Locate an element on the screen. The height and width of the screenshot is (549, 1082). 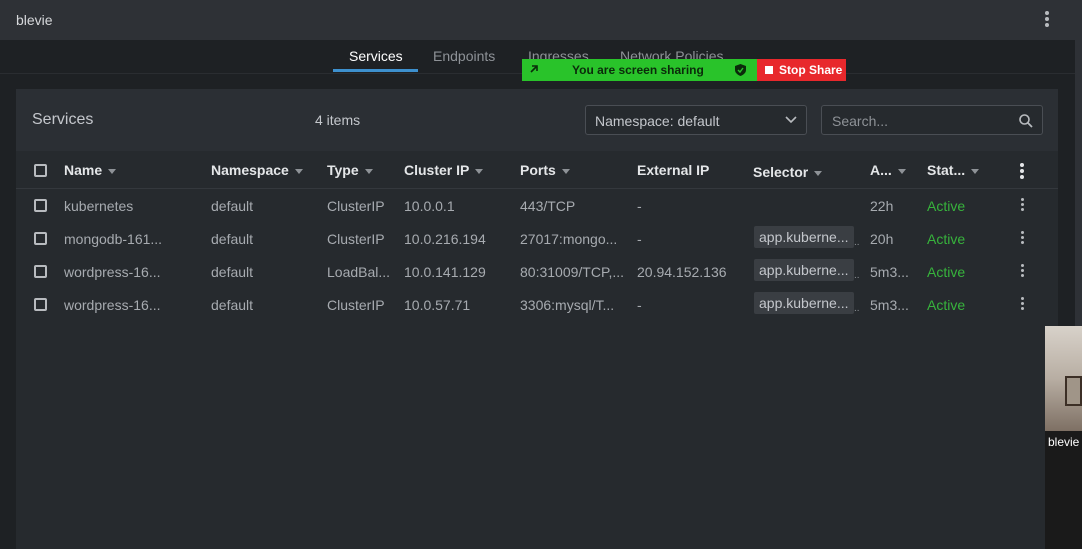
column-header-type: Type is located at coordinates (350, 170).